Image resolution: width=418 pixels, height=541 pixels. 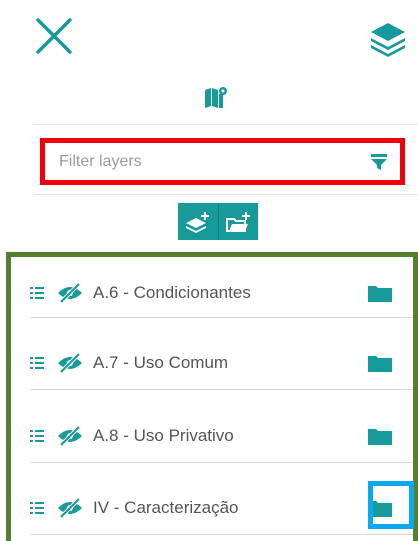 I want to click on add-layer-button, so click(x=198, y=221).